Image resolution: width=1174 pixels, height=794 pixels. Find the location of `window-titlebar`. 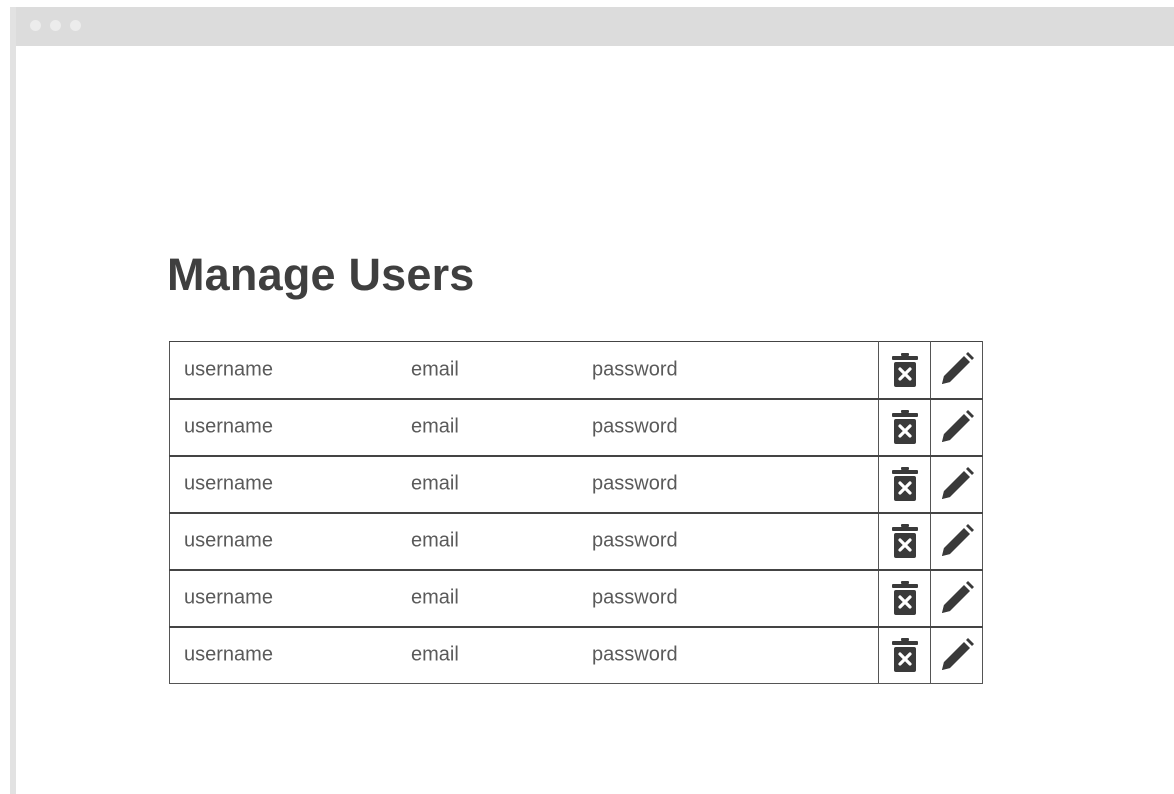

window-titlebar is located at coordinates (595, 26).